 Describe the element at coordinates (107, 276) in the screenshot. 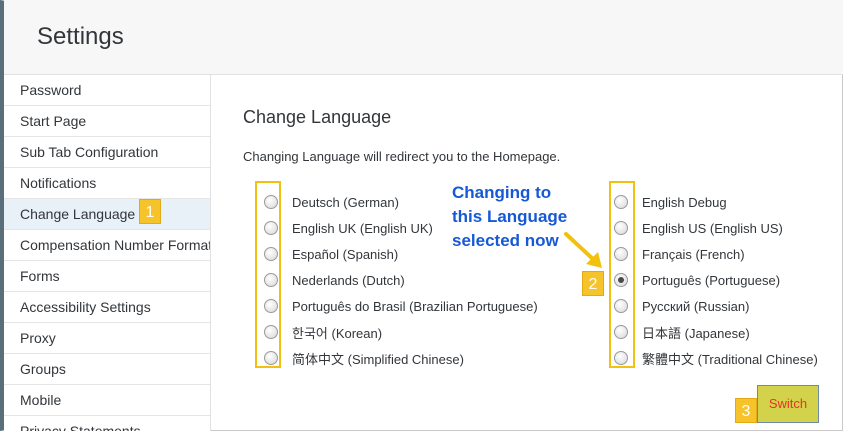

I see `sidebar-item-forms: Forms` at that location.